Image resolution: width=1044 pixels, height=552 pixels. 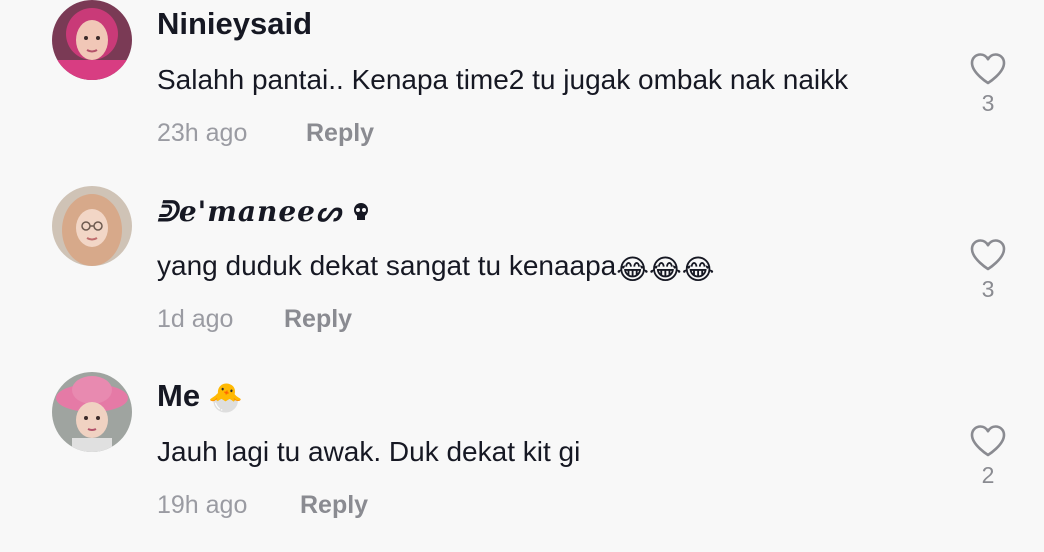 I want to click on timestamp: 19h ago, so click(x=202, y=505).